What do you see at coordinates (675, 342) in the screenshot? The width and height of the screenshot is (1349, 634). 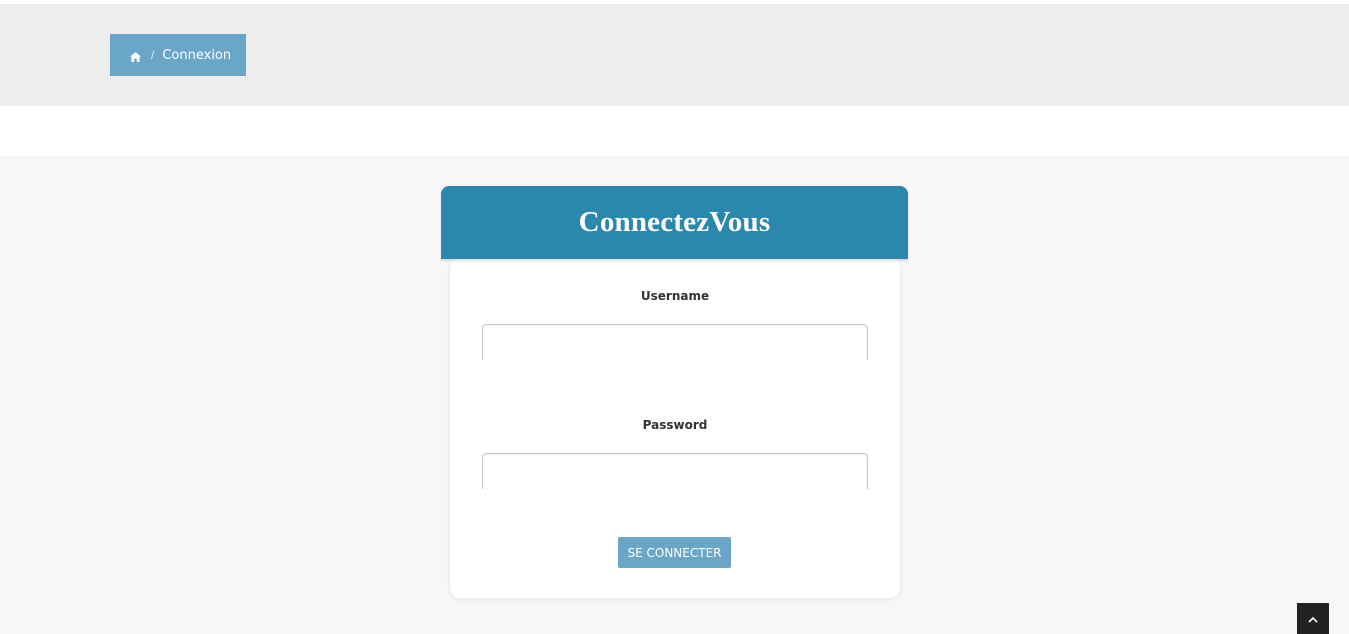 I see `username-input` at bounding box center [675, 342].